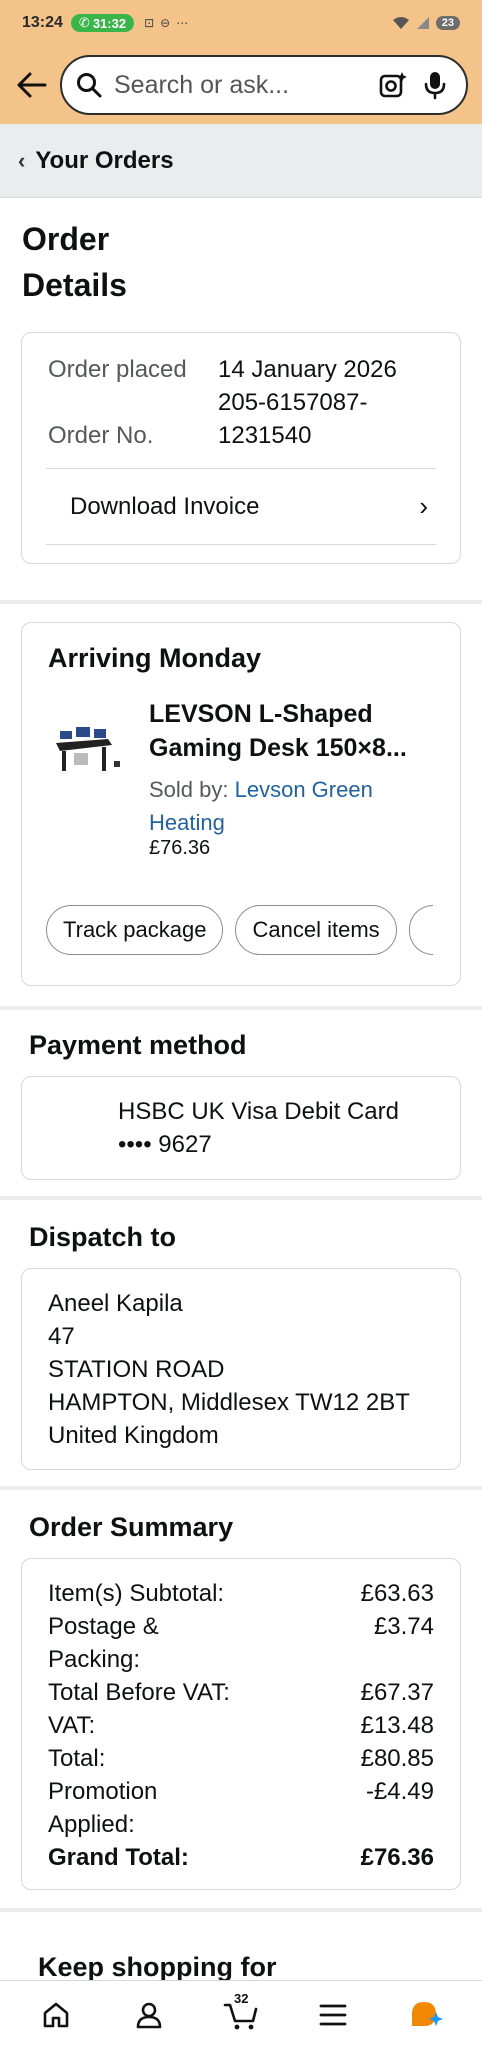 The width and height of the screenshot is (482, 2048). I want to click on hamburger-menu-icon, so click(333, 2014).